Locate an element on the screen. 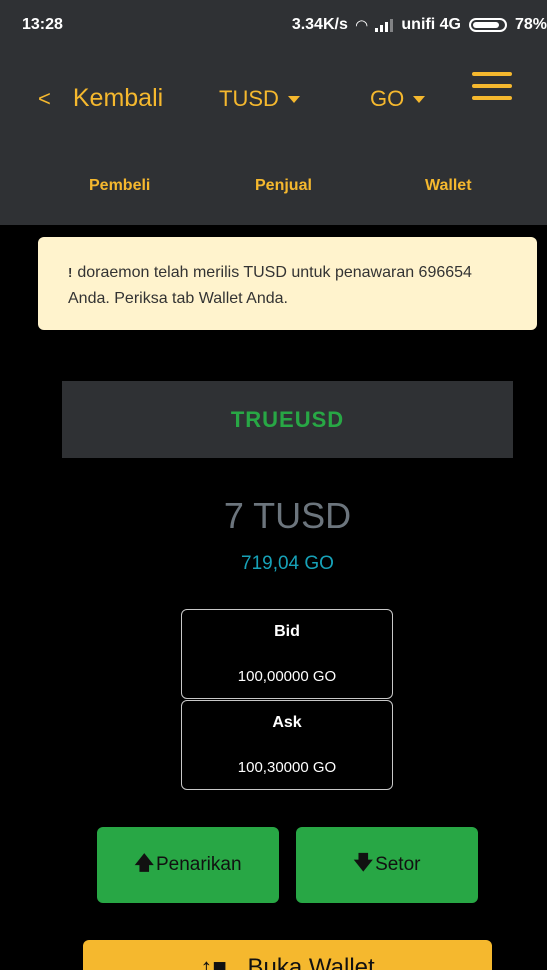 Image resolution: width=547 pixels, height=970 pixels. battery-icon is located at coordinates (487, 25).